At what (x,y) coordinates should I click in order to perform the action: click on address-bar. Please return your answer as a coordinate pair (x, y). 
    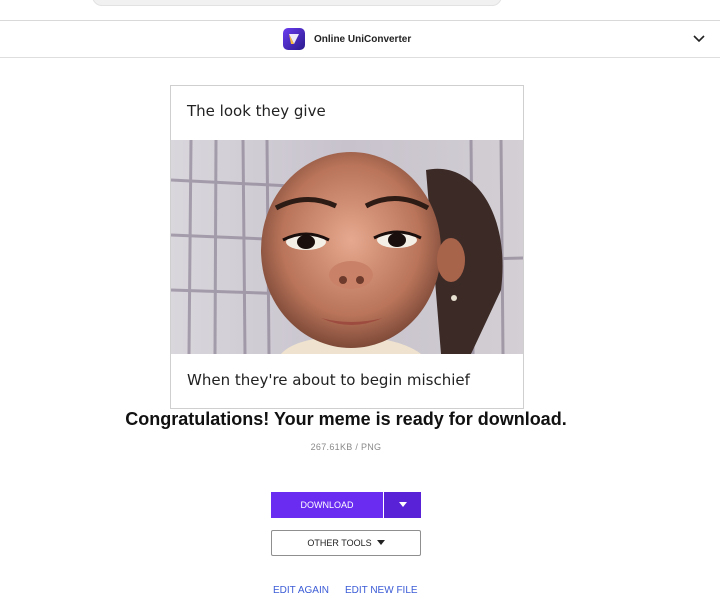
    Looking at the image, I should click on (297, 3).